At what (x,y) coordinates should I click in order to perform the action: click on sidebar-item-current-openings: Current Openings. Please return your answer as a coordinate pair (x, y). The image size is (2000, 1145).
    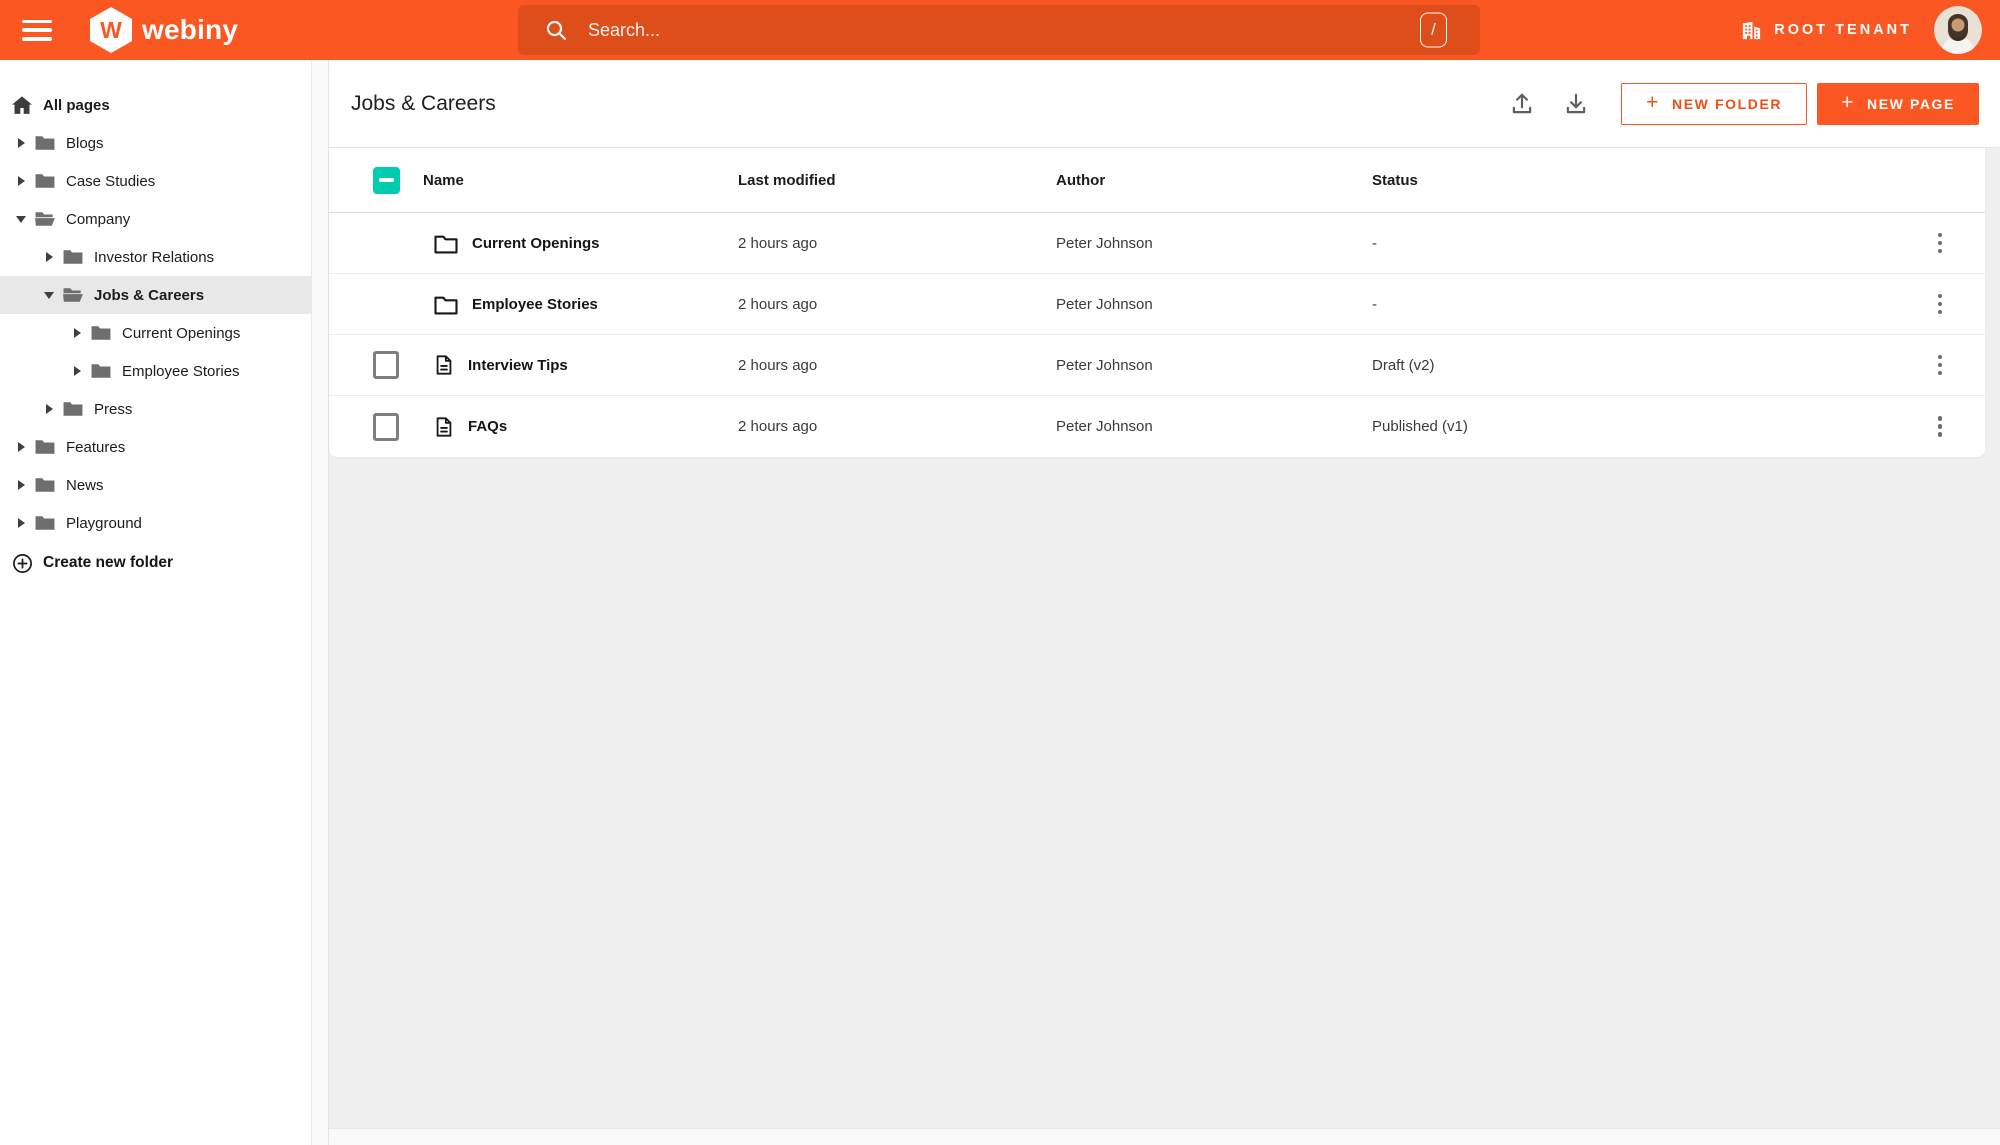
    Looking at the image, I should click on (155, 333).